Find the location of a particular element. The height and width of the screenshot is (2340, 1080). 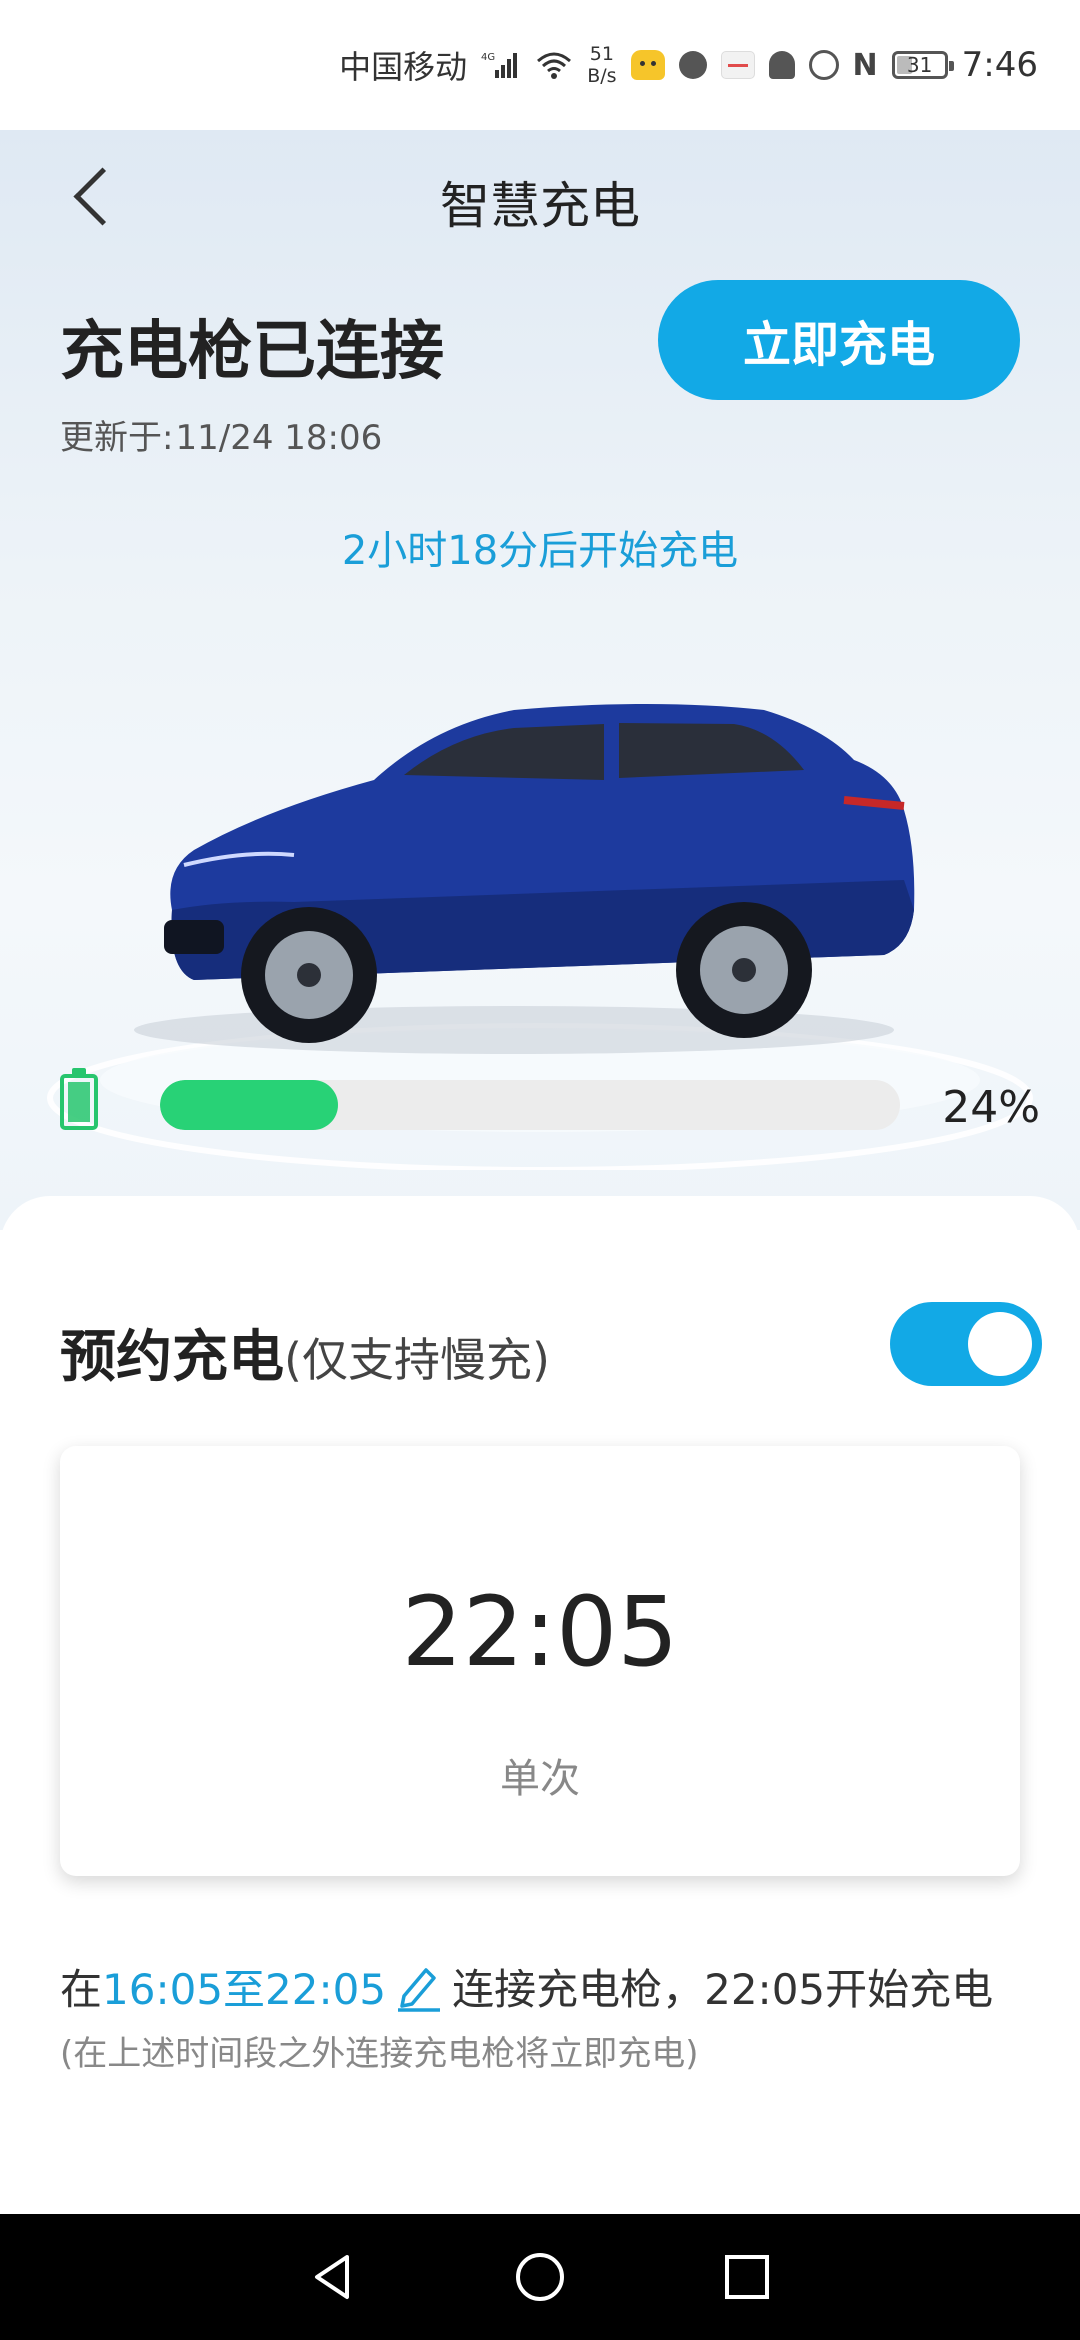

update-timestamp: 更新于:11/24 18:06 is located at coordinates (221, 434).